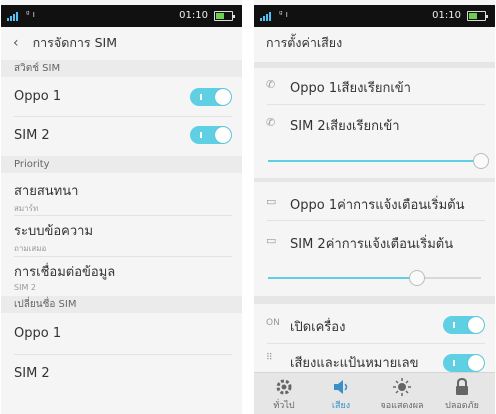 Image resolution: width=496 pixels, height=414 pixels. Describe the element at coordinates (30, 248) in the screenshot. I see `sms-priority-value: ถามเสมอ` at that location.